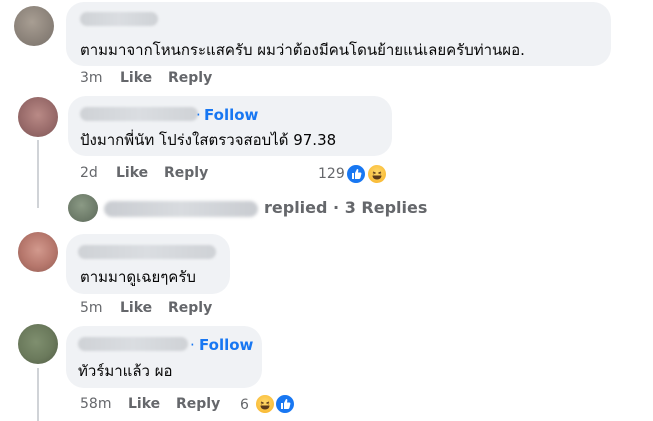 This screenshot has height=421, width=653. I want to click on comment-timestamp: 5m, so click(91, 308).